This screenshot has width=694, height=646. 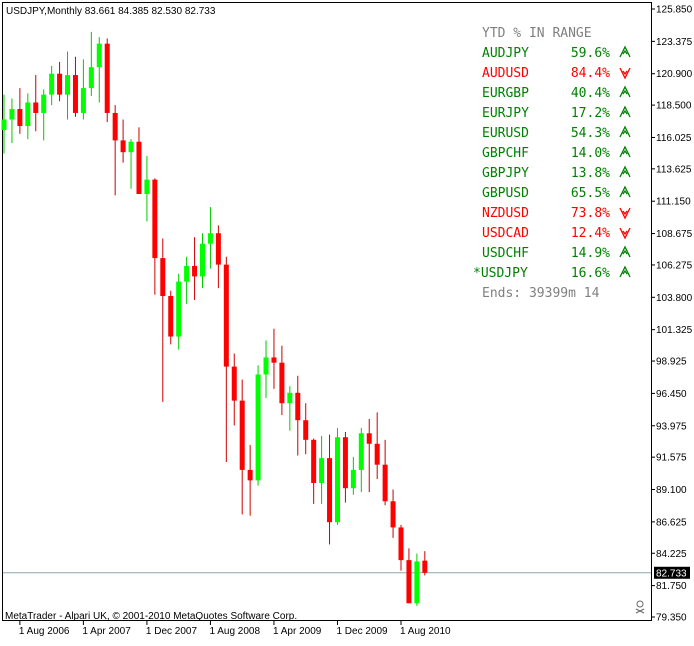 What do you see at coordinates (505, 193) in the screenshot?
I see `panel-row-symbol: GBPUSD` at bounding box center [505, 193].